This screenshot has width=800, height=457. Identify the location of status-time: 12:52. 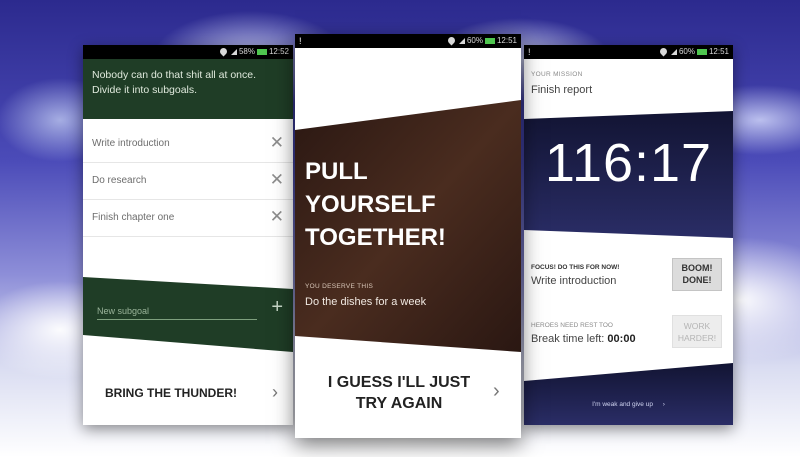
(278, 51).